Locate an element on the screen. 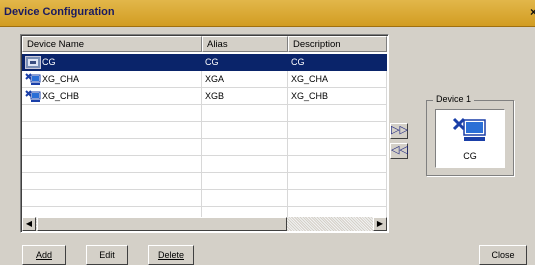 This screenshot has width=535, height=265. device-name-cell: CG is located at coordinates (49, 62).